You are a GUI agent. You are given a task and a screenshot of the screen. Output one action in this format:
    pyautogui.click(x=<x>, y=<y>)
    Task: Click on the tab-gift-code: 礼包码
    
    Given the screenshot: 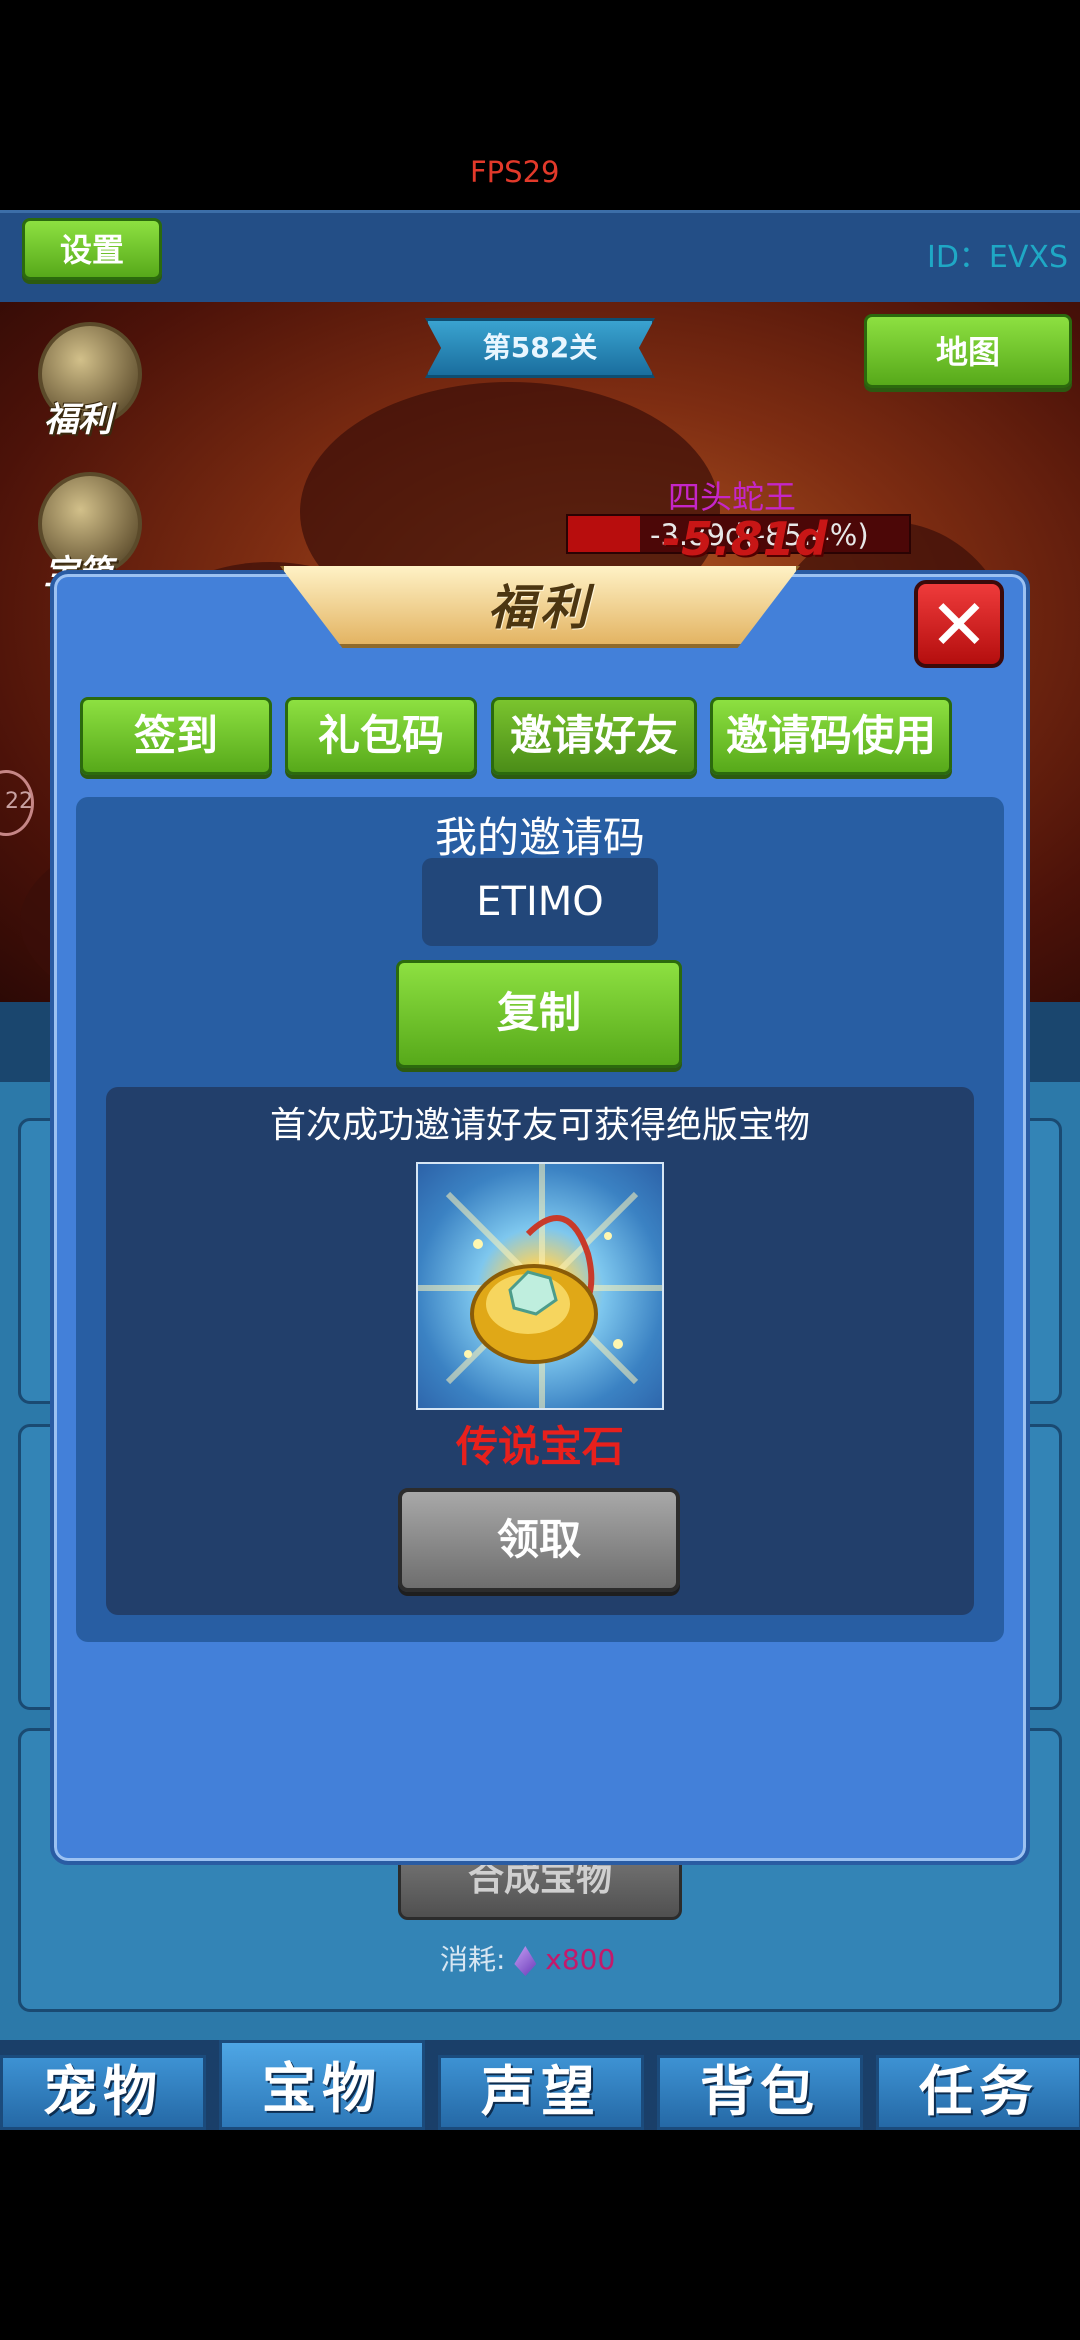 What is the action you would take?
    pyautogui.click(x=381, y=736)
    